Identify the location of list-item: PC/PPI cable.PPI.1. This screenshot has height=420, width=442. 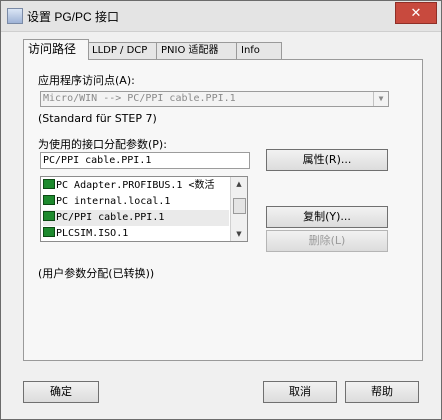
(136, 218).